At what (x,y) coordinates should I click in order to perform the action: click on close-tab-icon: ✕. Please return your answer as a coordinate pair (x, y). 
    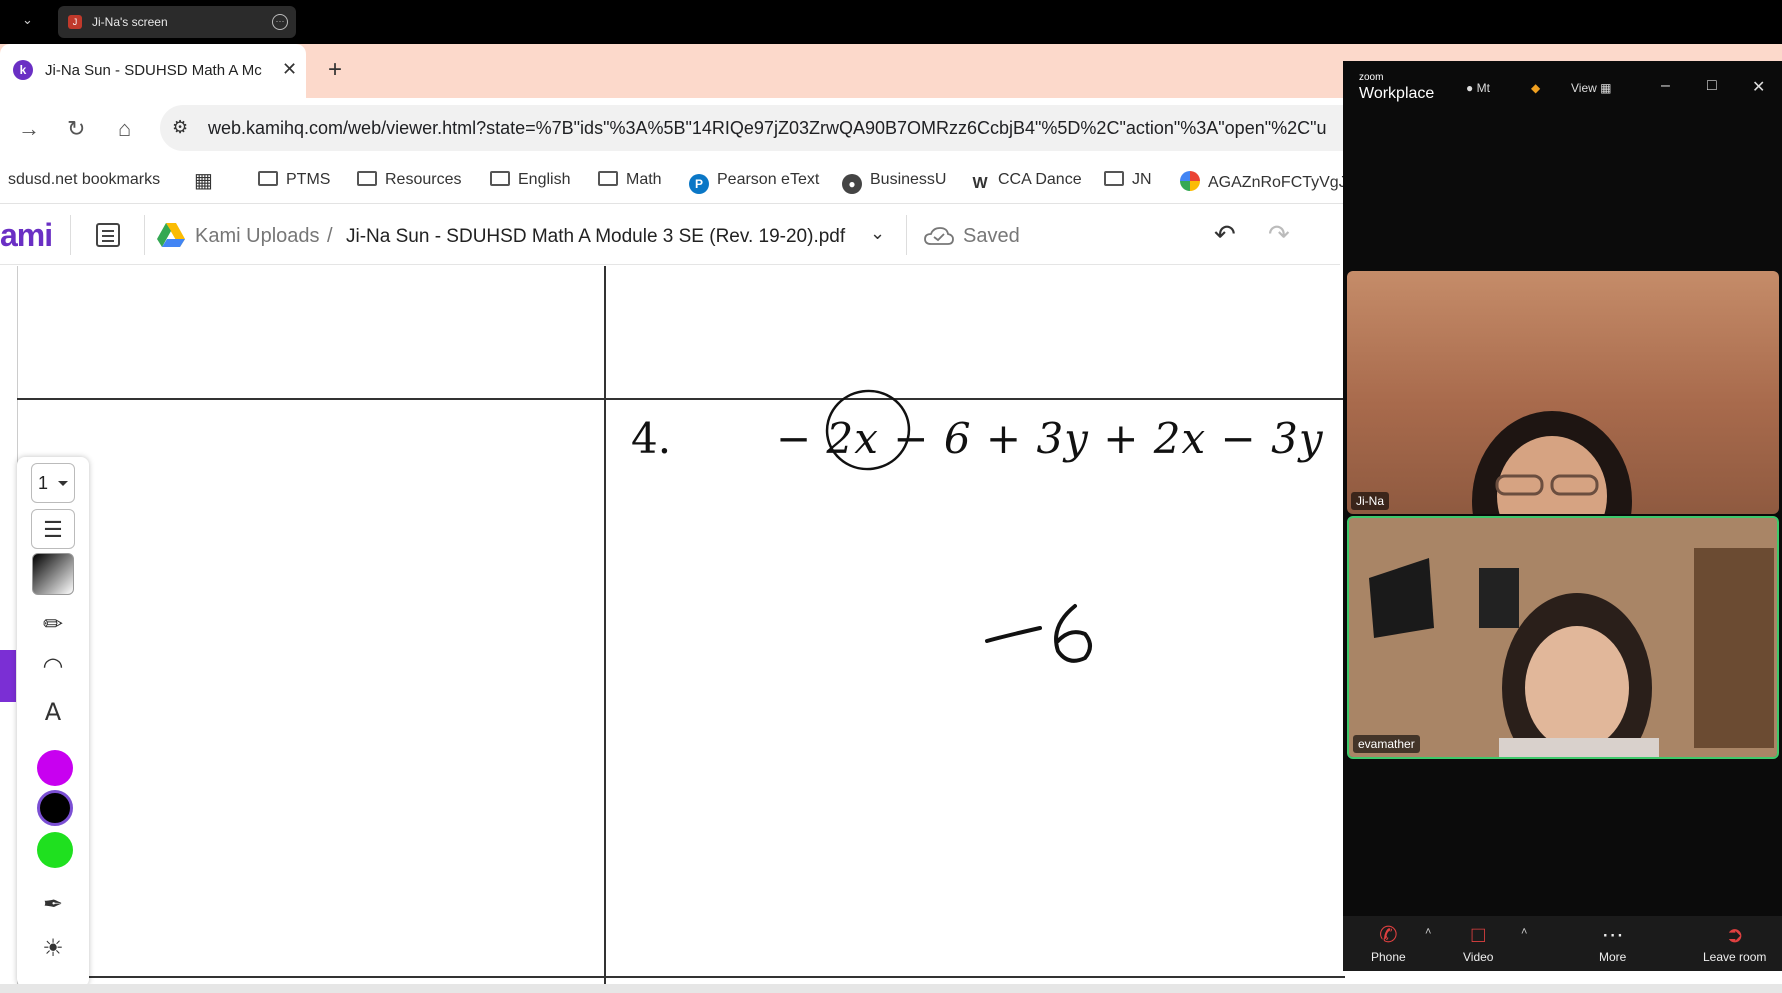
    Looking at the image, I should click on (289, 69).